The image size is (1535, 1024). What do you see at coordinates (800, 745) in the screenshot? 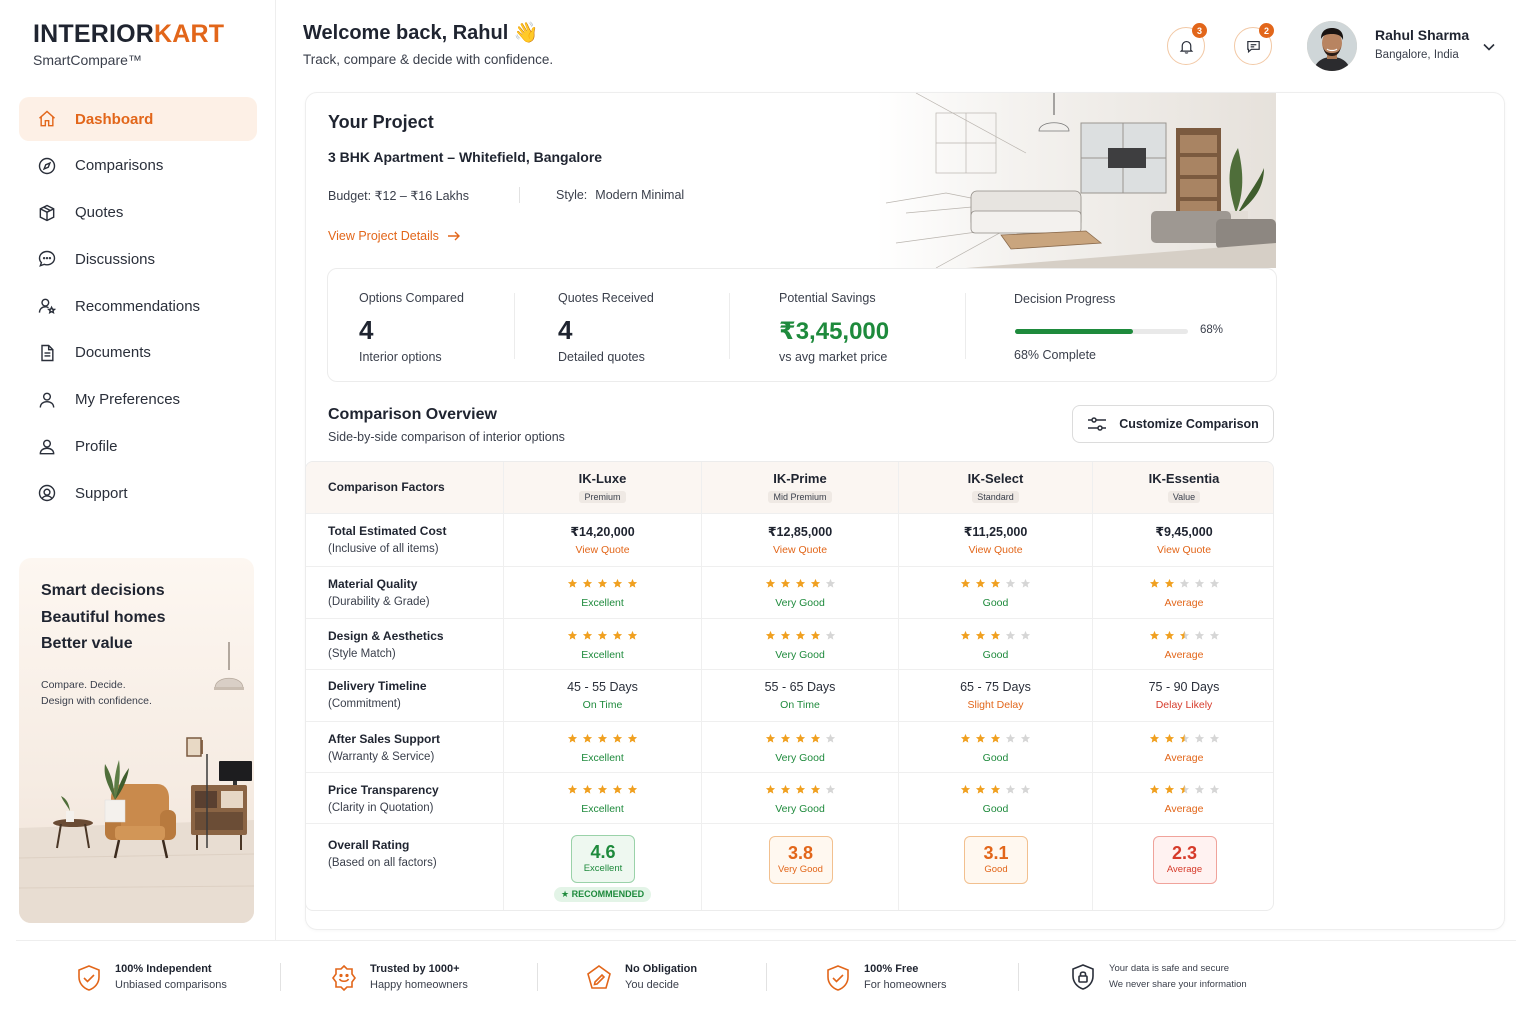
I see `rating-cell-content: Very Good` at bounding box center [800, 745].